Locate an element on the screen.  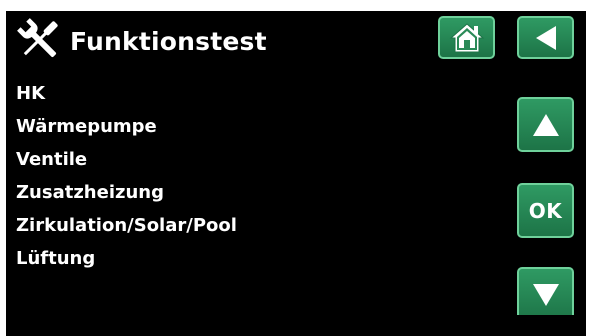
arrow-up-icon is located at coordinates (545, 124).